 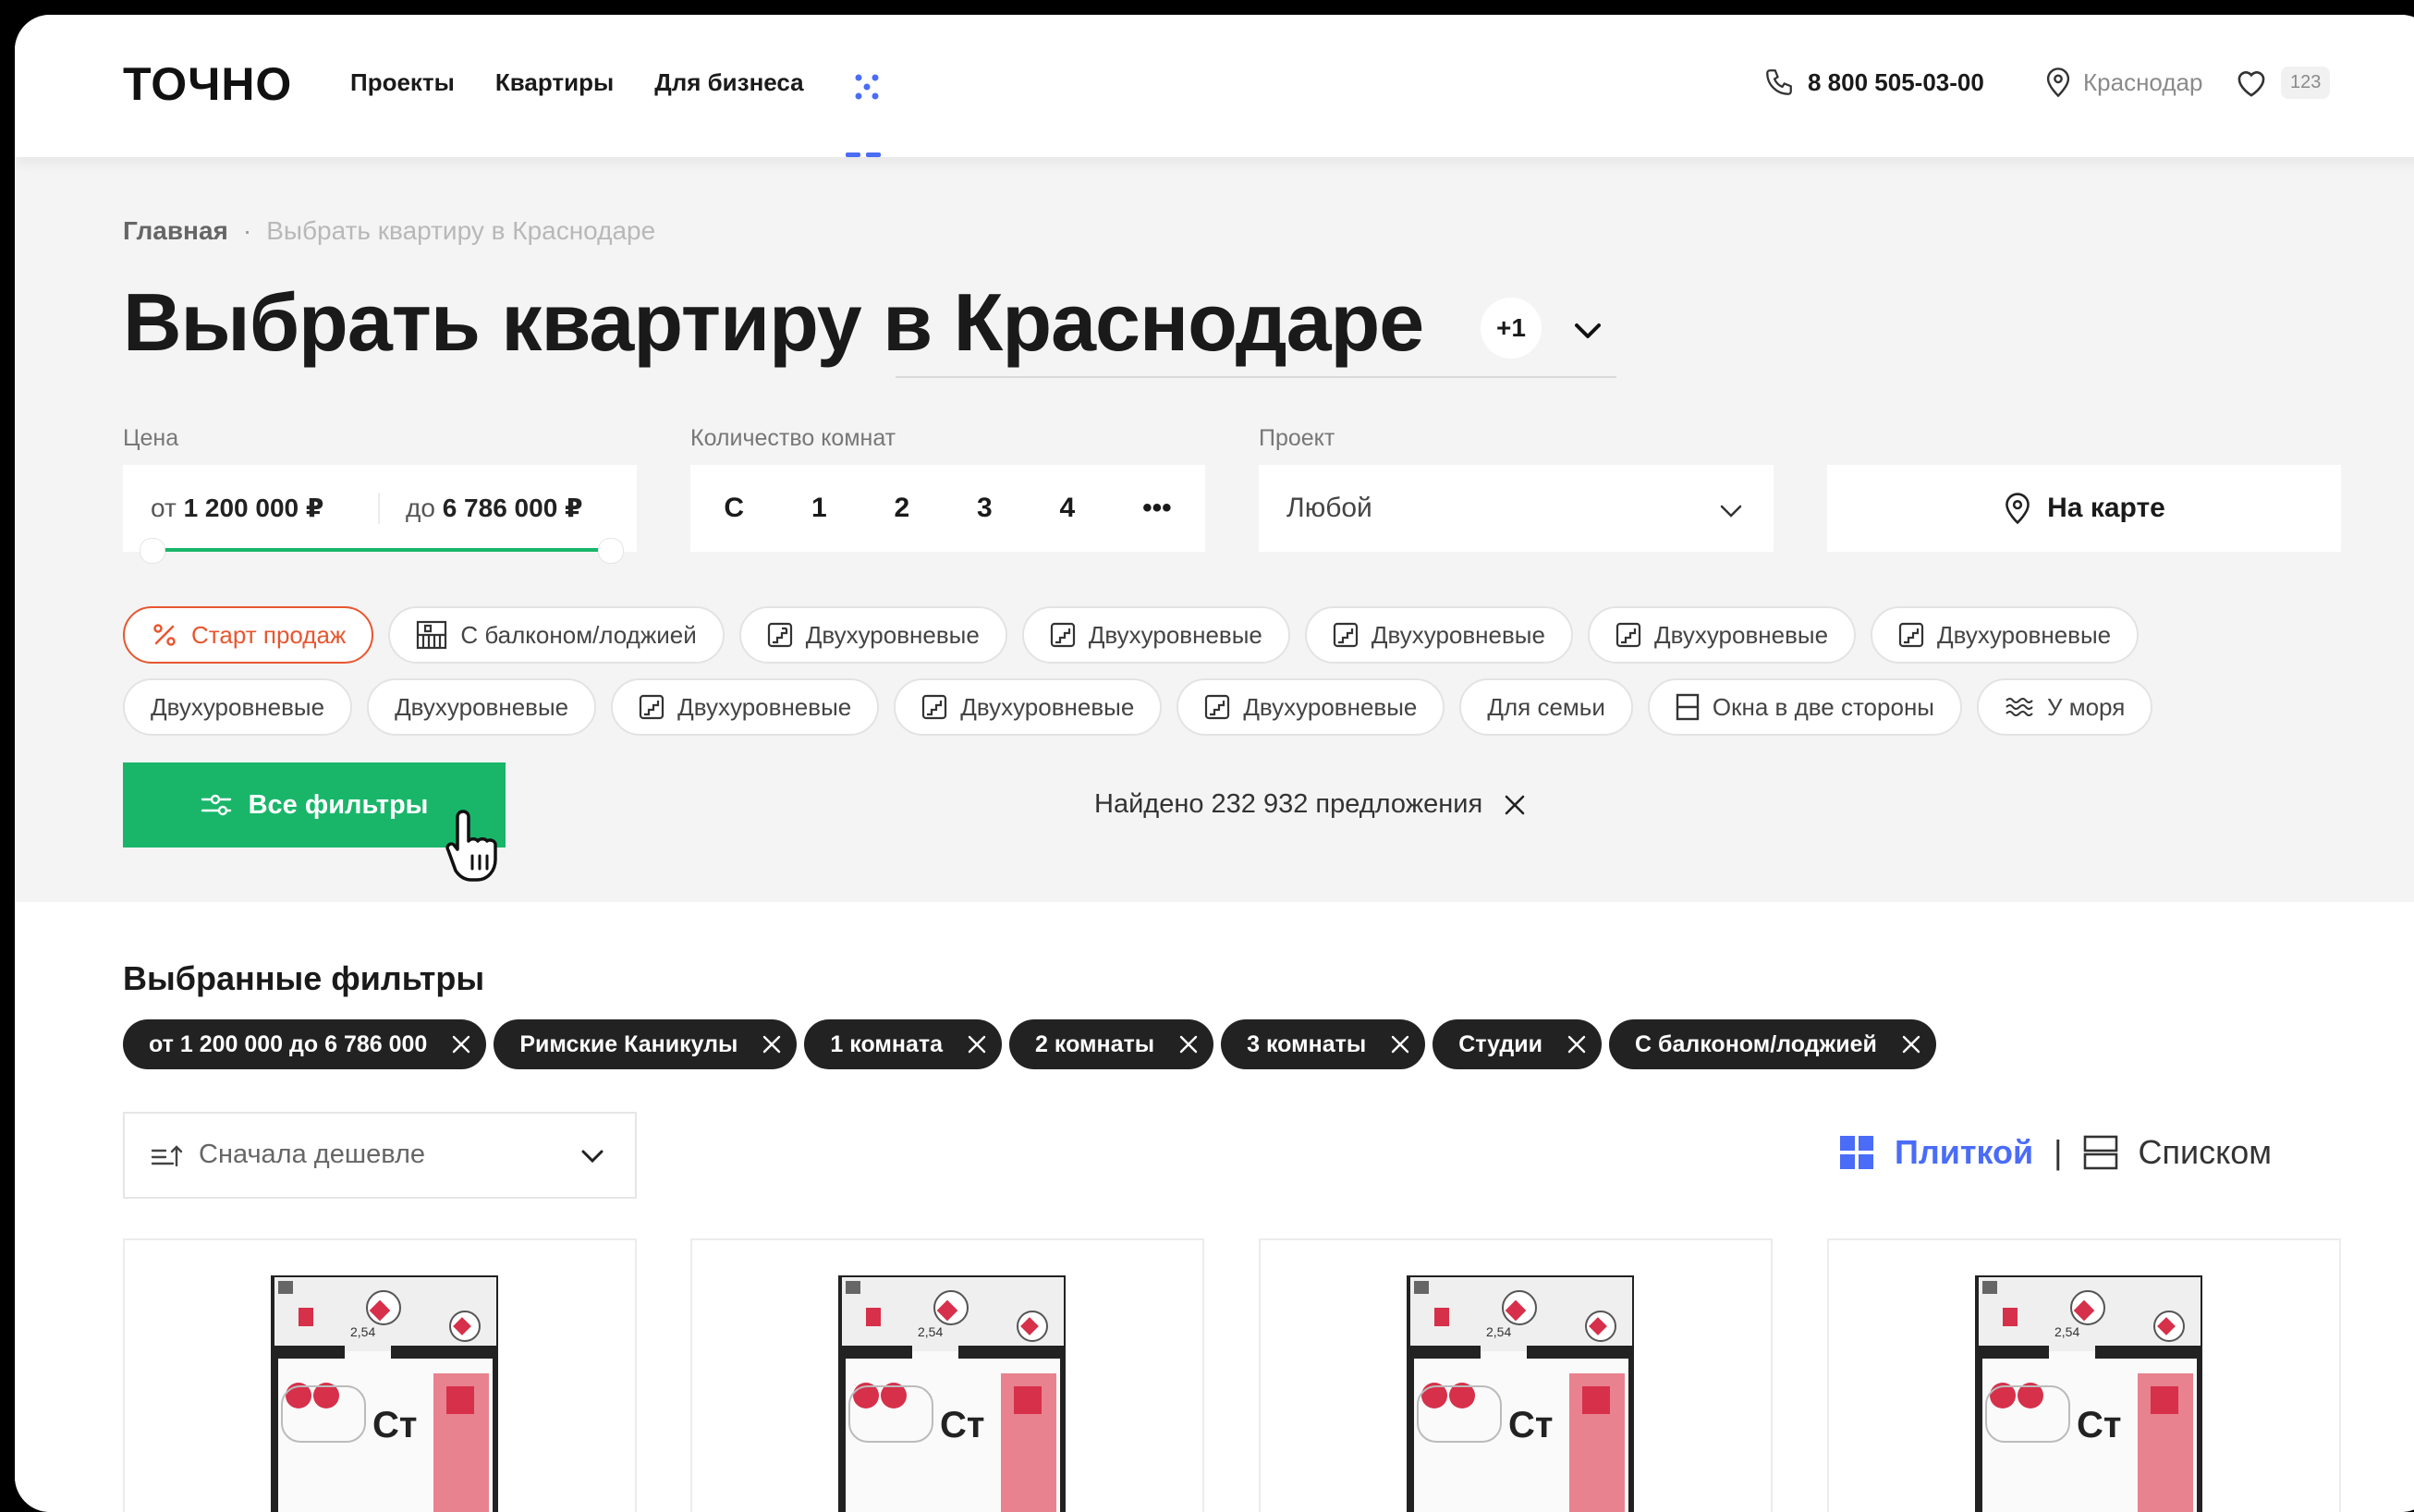 I want to click on selected-filter-tag: 1 комната, so click(x=903, y=1044).